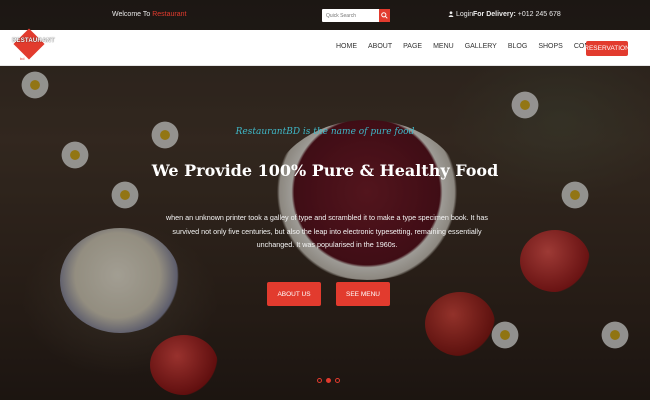  I want to click on login-label: Login, so click(464, 14).